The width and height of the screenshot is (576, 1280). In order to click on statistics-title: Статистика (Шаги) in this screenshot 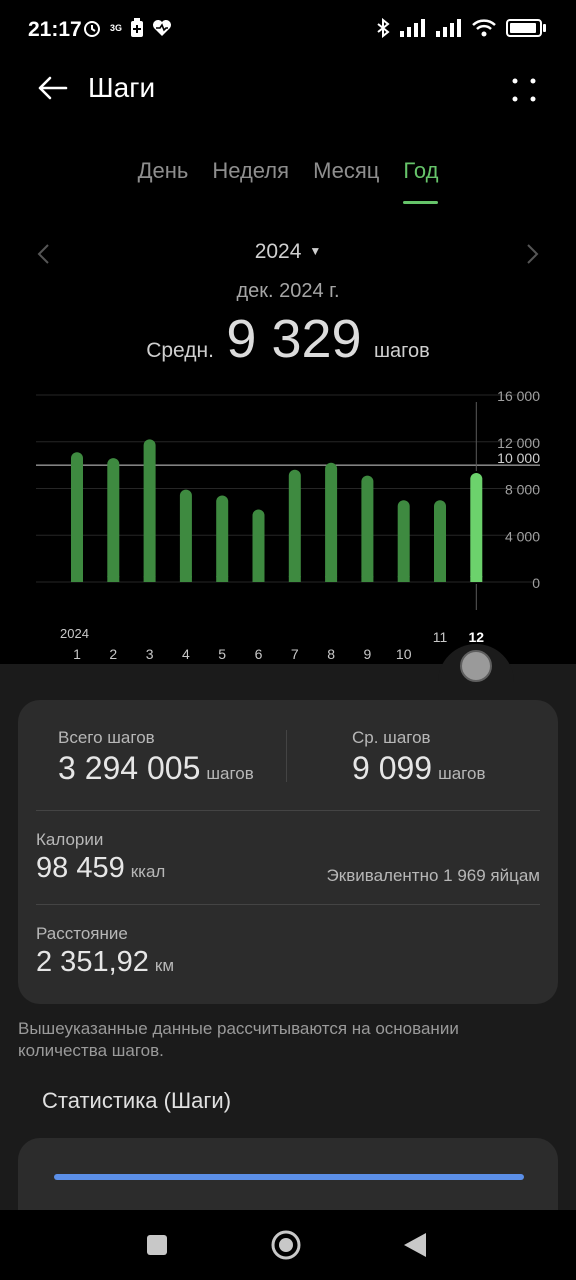, I will do `click(137, 1100)`.